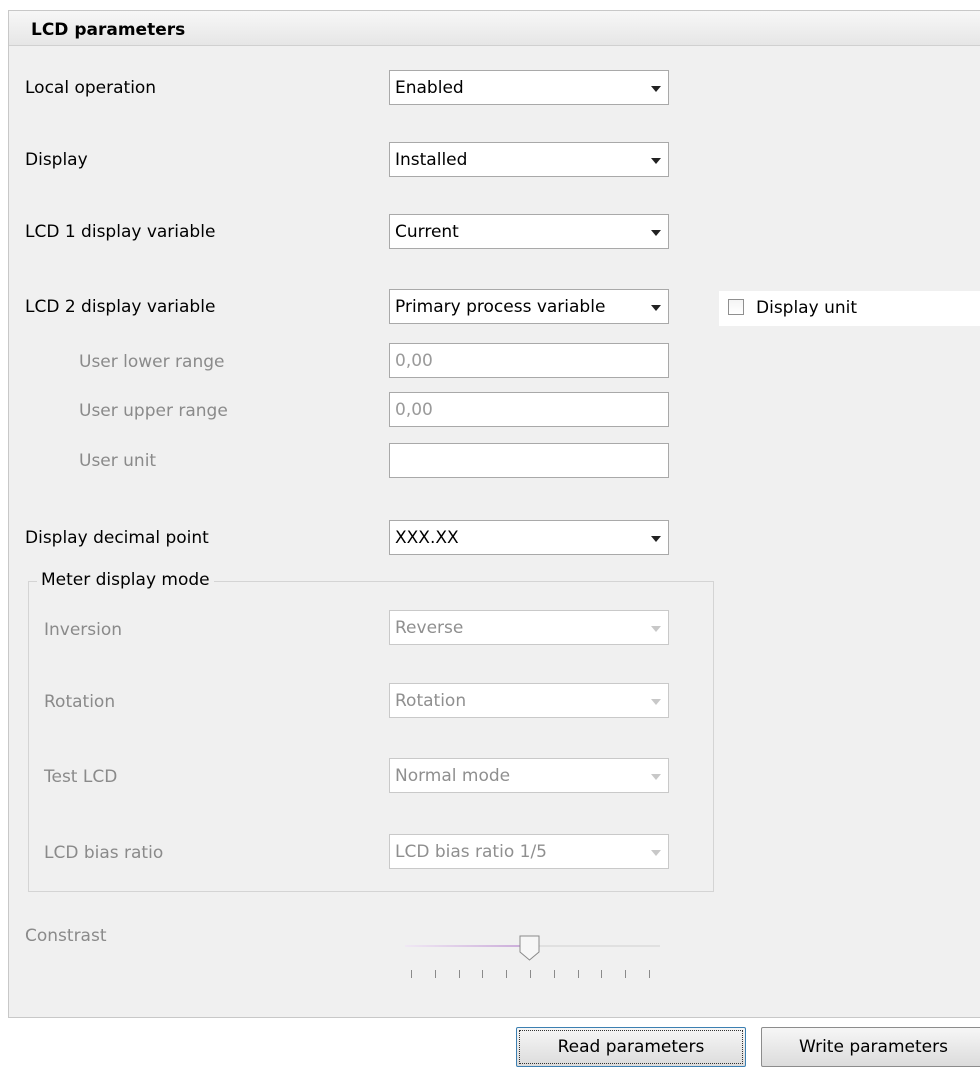 This screenshot has height=1067, width=980. I want to click on local-operation-value: Enabled, so click(429, 88).